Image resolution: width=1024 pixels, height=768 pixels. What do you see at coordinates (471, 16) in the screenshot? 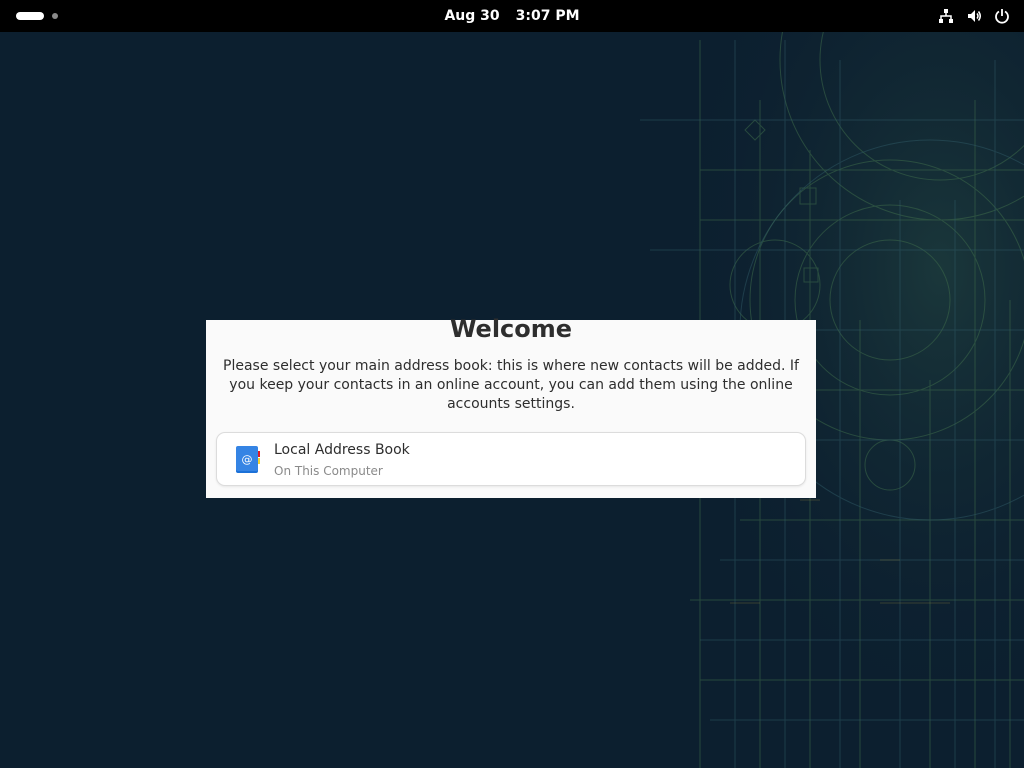
I see `clock-date: Aug 30` at bounding box center [471, 16].